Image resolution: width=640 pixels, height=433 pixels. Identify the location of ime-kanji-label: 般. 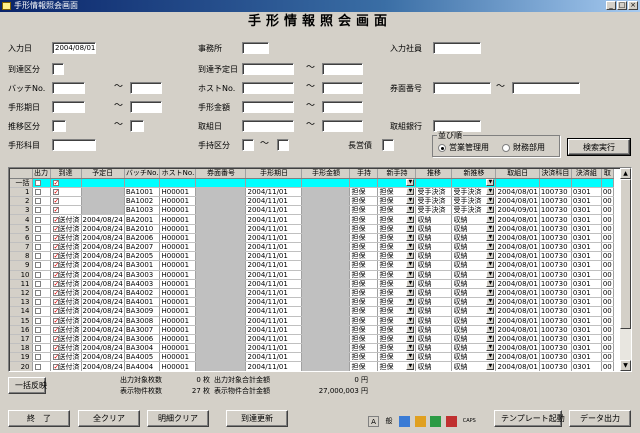
(389, 421).